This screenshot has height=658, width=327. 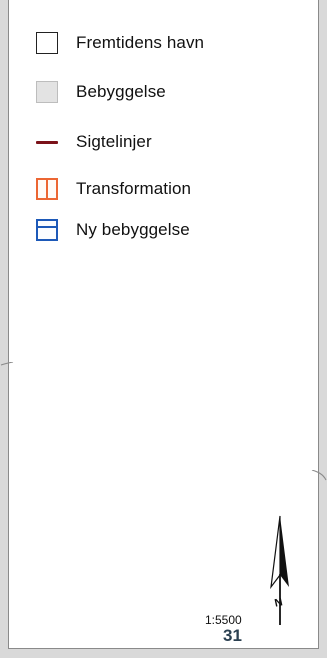 What do you see at coordinates (114, 141) in the screenshot?
I see `legend-label-sigtelinjer: Sigtelinjer` at bounding box center [114, 141].